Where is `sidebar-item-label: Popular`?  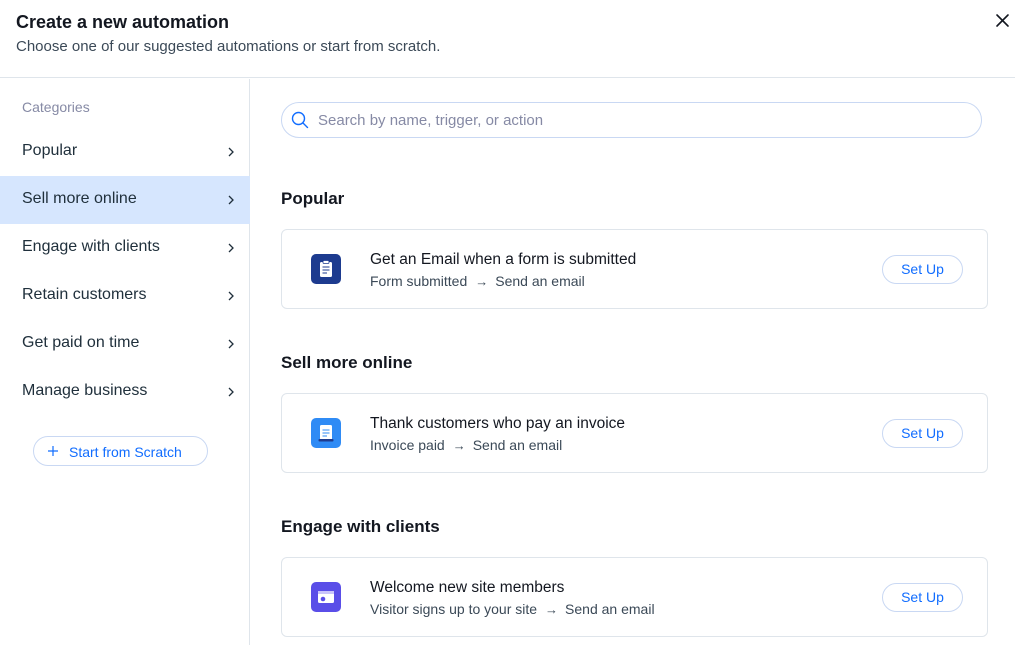
sidebar-item-label: Popular is located at coordinates (50, 150).